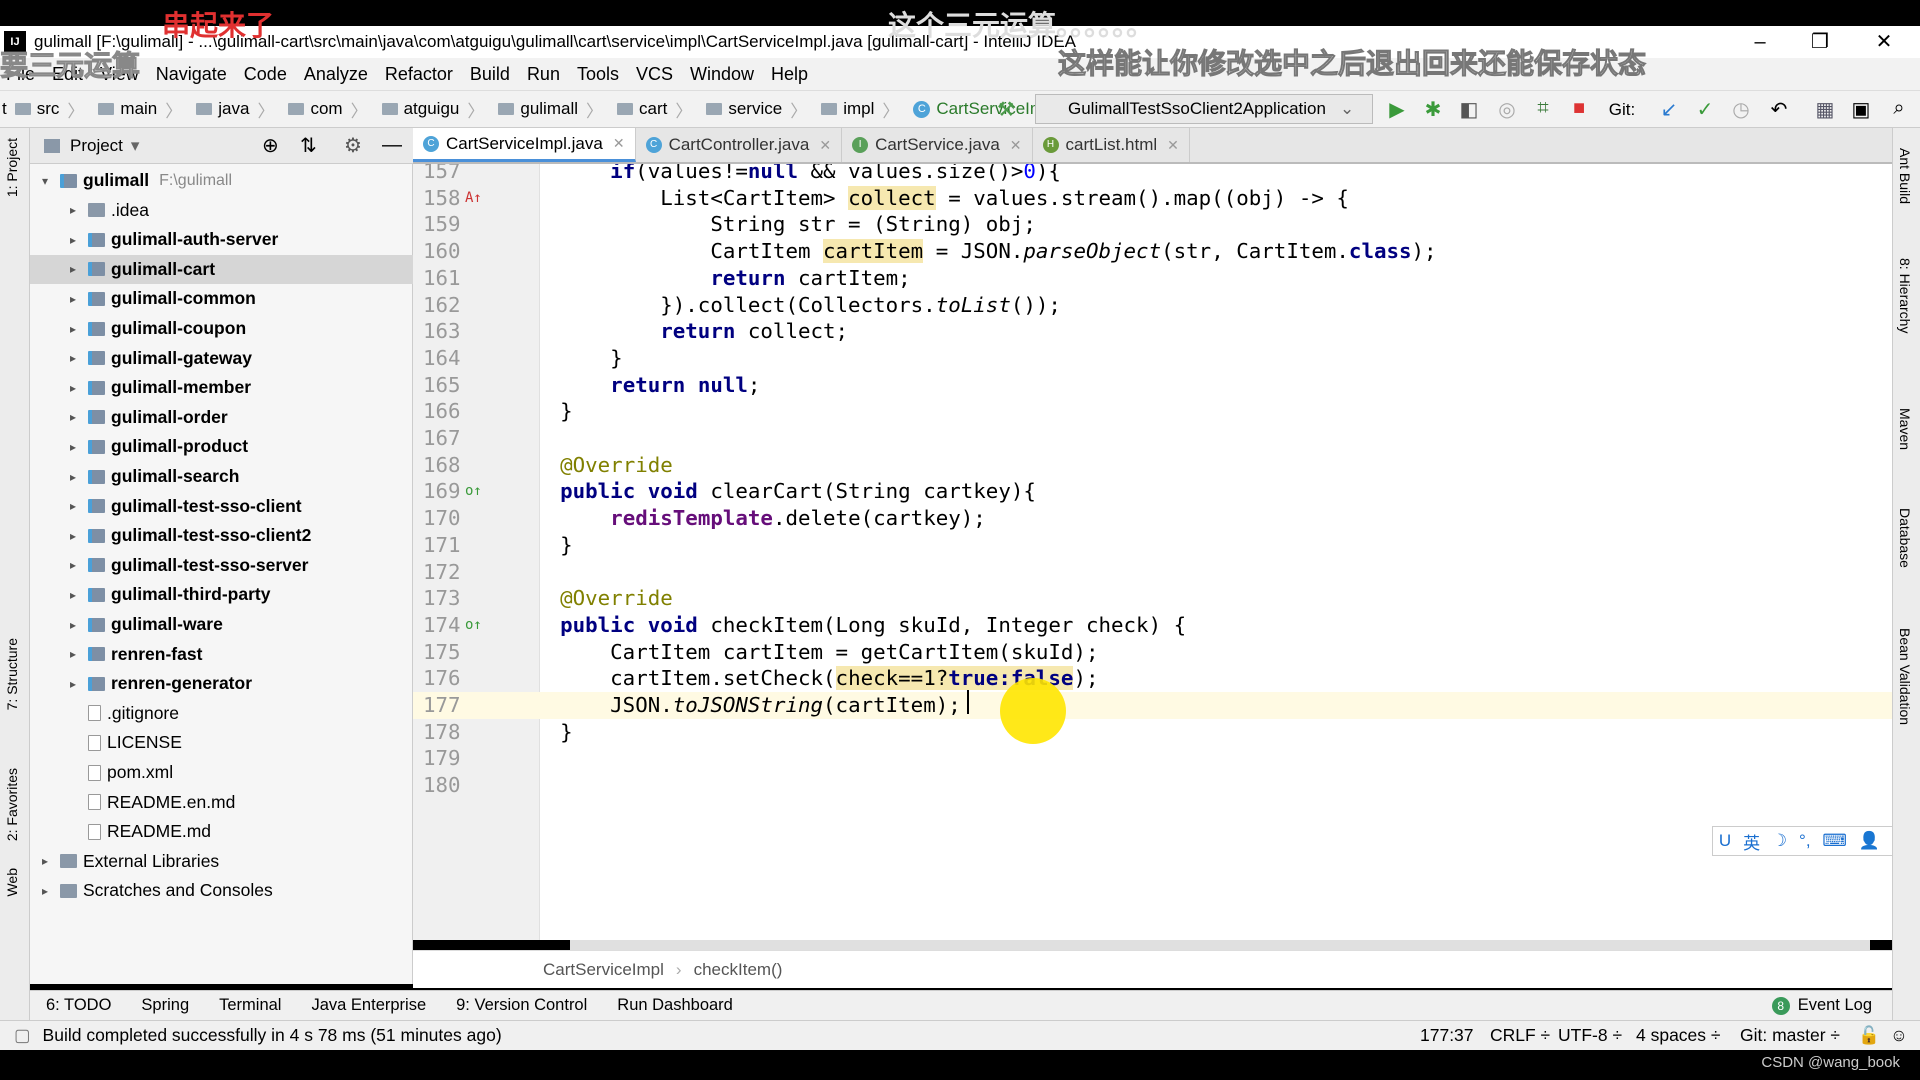  Describe the element at coordinates (1905, 538) in the screenshot. I see `right-tool-3: Database` at that location.